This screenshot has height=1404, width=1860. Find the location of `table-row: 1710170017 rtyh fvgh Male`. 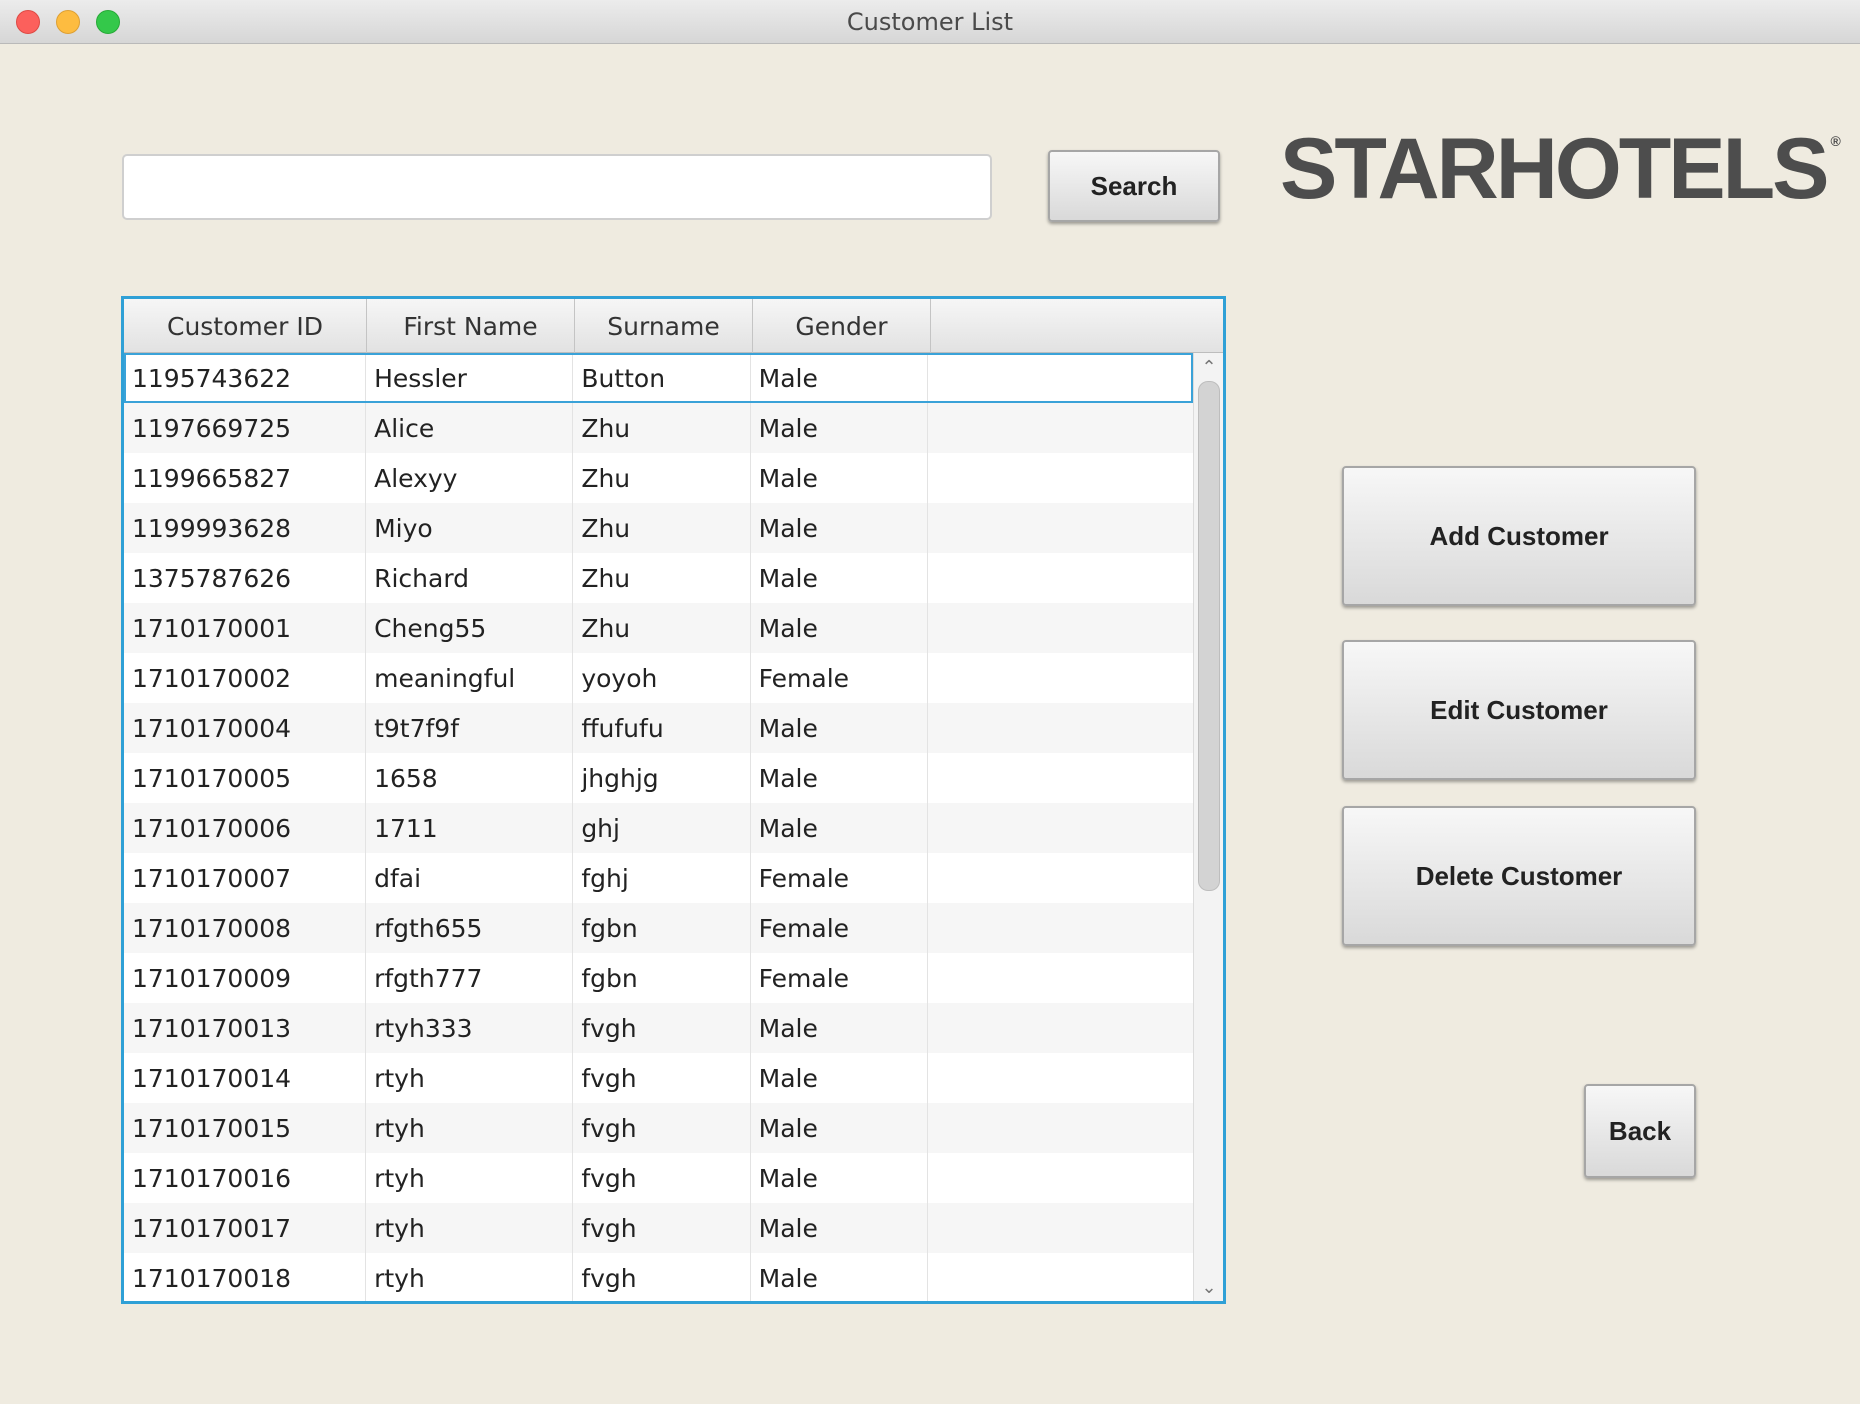

table-row: 1710170017 rtyh fvgh Male is located at coordinates (658, 1228).